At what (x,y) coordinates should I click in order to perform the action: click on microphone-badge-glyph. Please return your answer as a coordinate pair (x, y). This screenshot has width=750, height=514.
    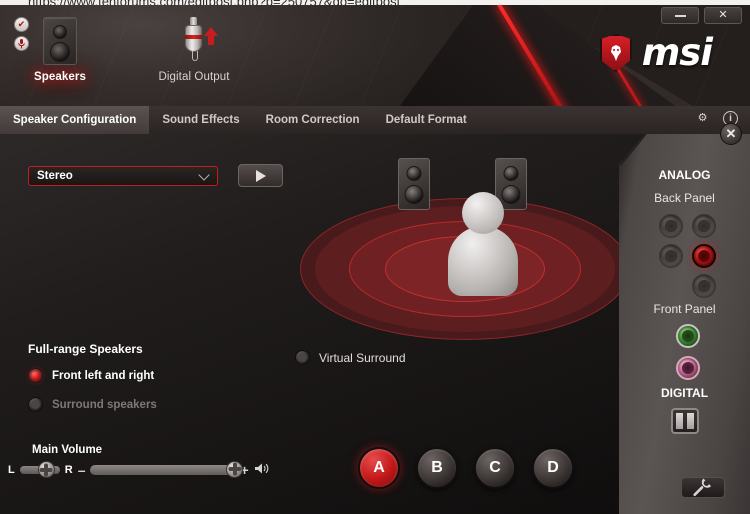
    Looking at the image, I should click on (21, 43).